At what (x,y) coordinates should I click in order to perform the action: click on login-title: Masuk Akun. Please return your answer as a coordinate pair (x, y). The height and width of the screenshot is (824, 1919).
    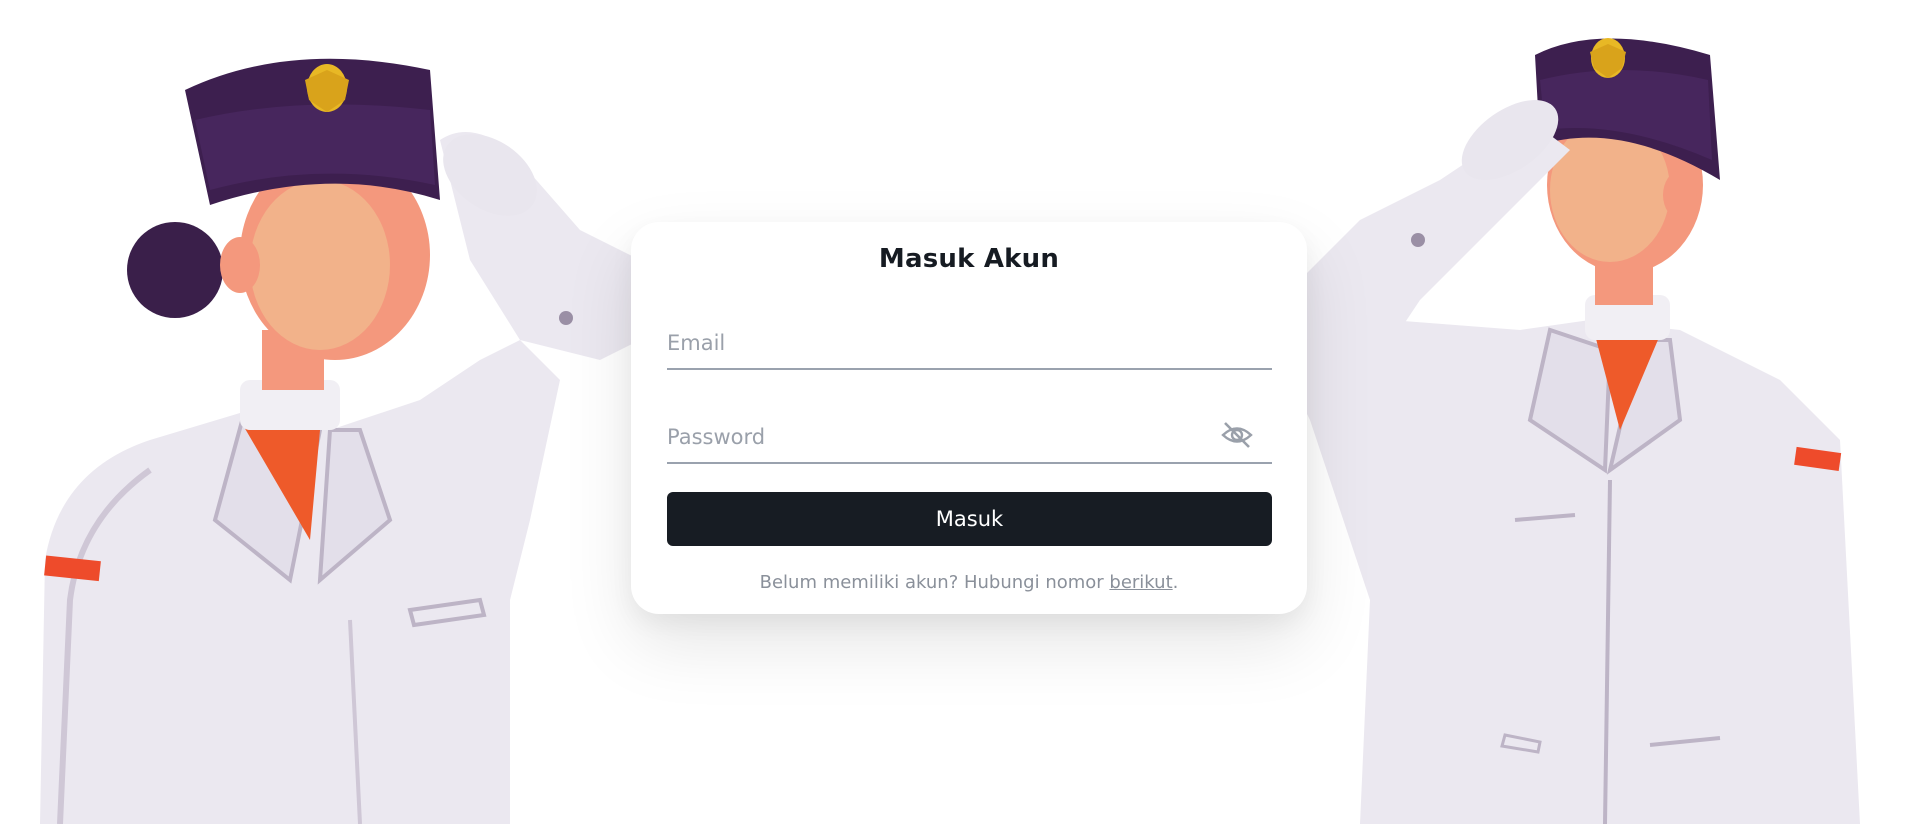
    Looking at the image, I should click on (969, 259).